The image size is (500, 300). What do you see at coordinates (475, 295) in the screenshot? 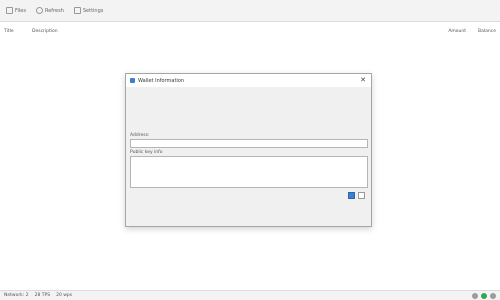
I see `sync-icon` at bounding box center [475, 295].